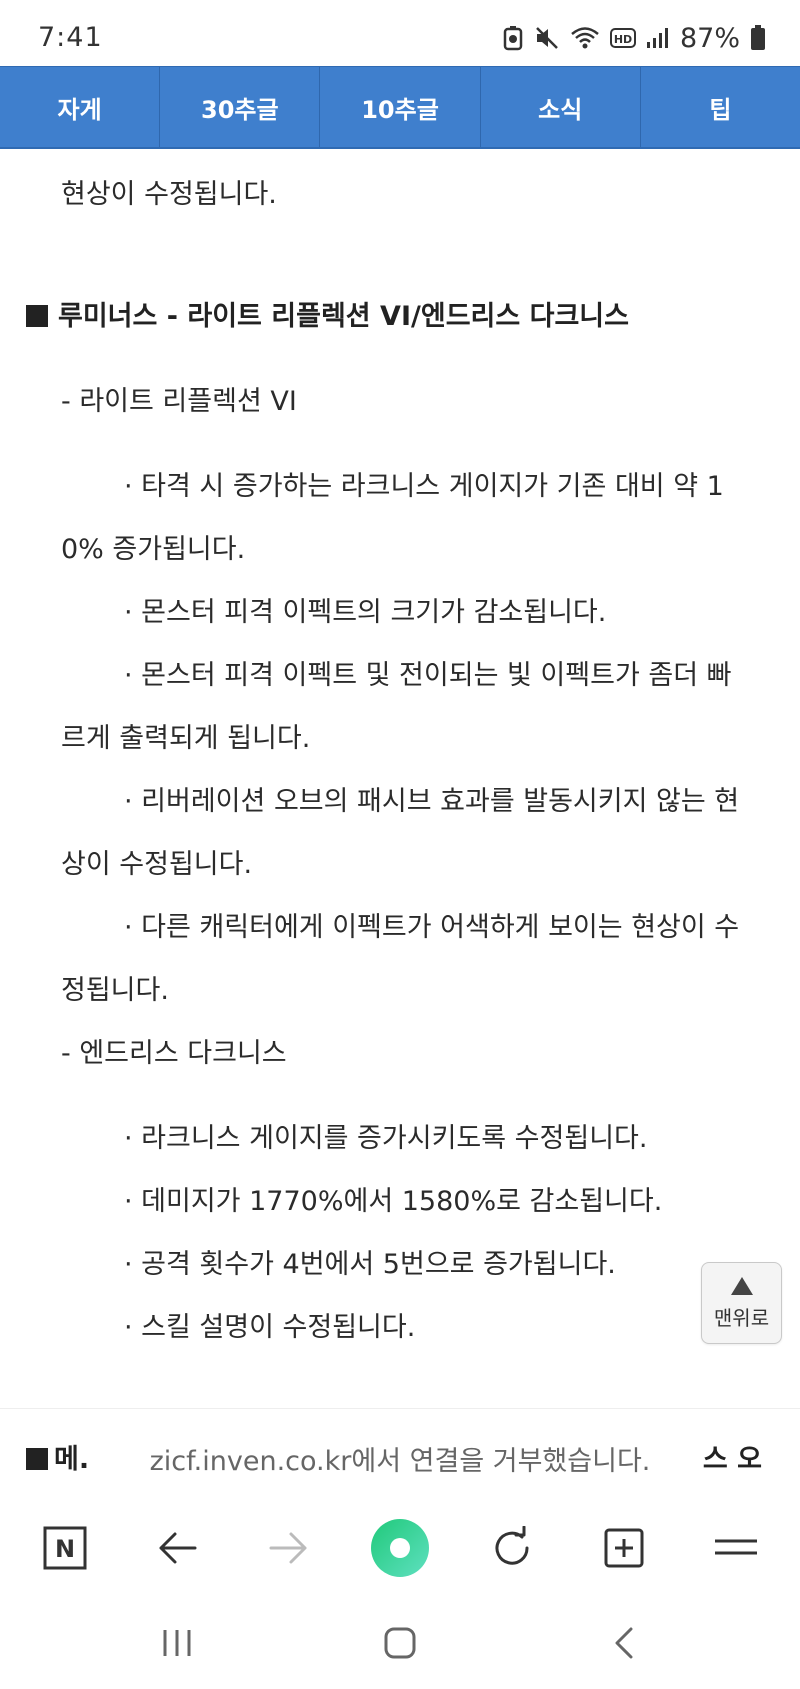 The image size is (800, 1689). What do you see at coordinates (370, 1264) in the screenshot?
I see `article-line: · 공격 횟수가 4번에서 5번으로 증가됩니다.` at bounding box center [370, 1264].